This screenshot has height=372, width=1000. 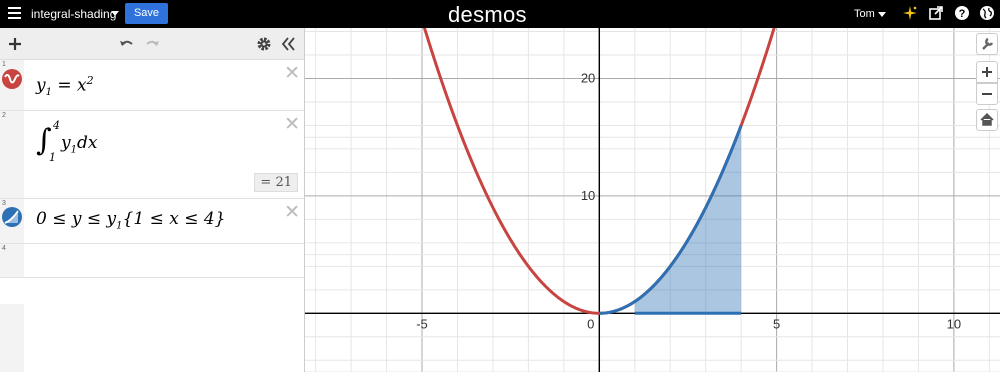 What do you see at coordinates (987, 44) in the screenshot?
I see `wrench-icon` at bounding box center [987, 44].